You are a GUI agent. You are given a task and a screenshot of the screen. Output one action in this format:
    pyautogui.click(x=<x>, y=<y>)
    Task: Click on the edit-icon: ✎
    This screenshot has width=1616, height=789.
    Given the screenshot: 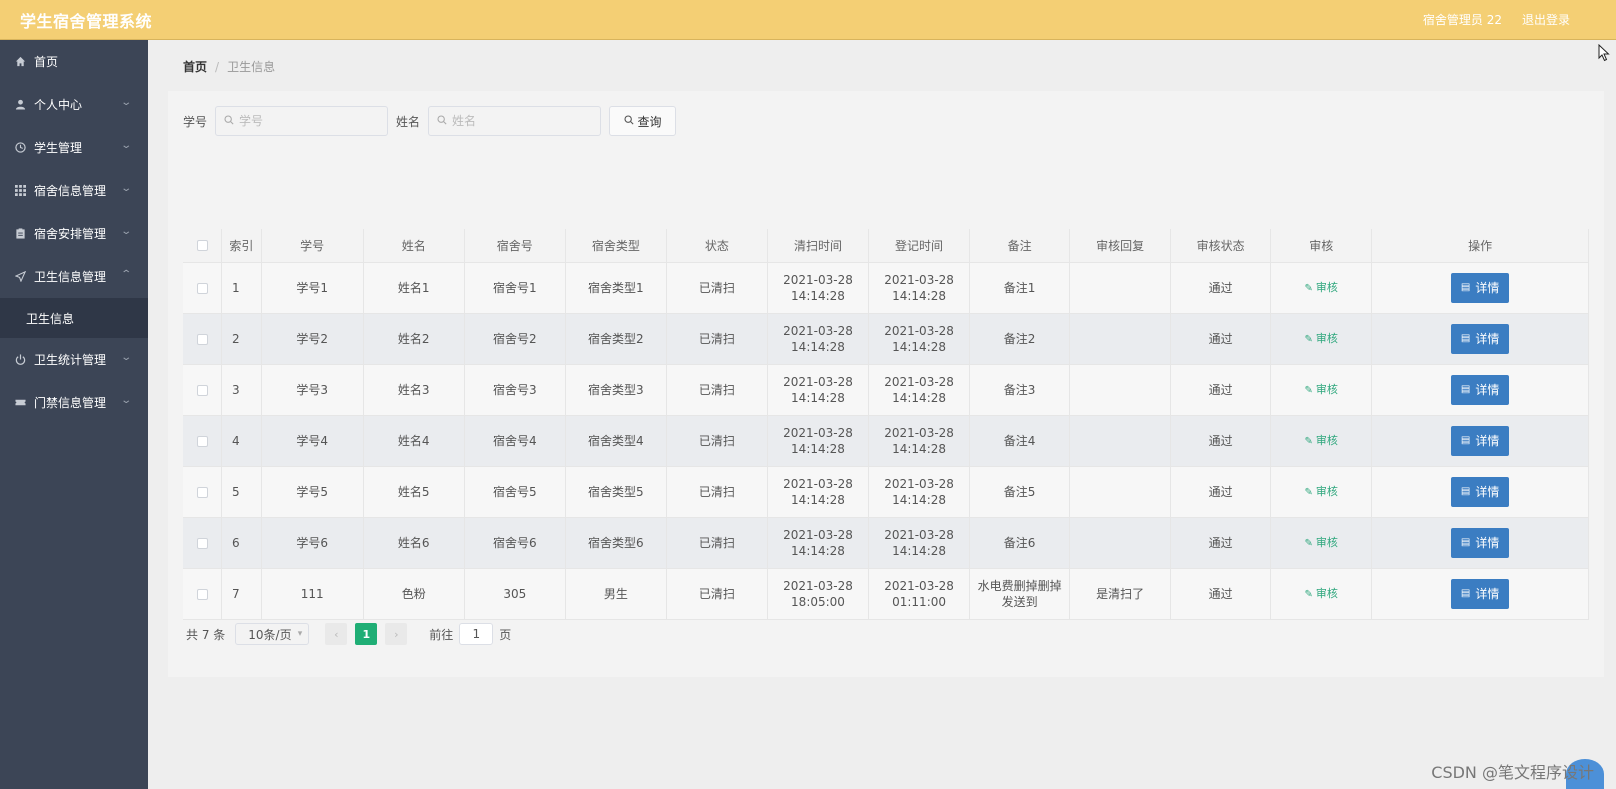 What is the action you would take?
    pyautogui.click(x=1308, y=594)
    